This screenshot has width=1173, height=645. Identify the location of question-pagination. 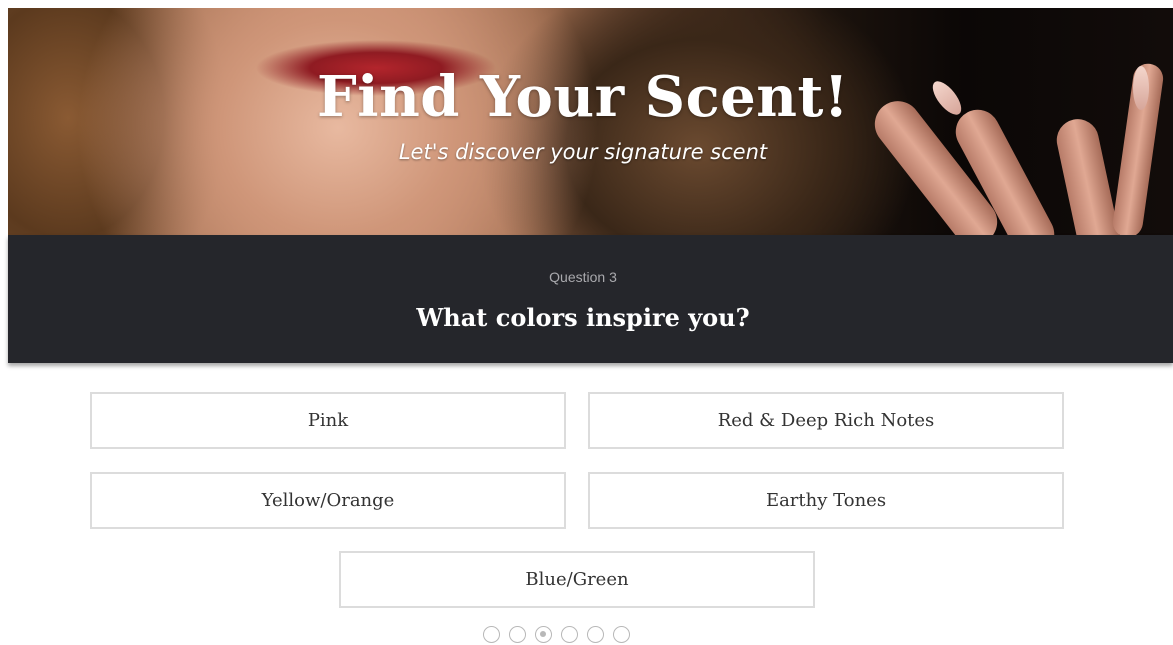
(556, 635).